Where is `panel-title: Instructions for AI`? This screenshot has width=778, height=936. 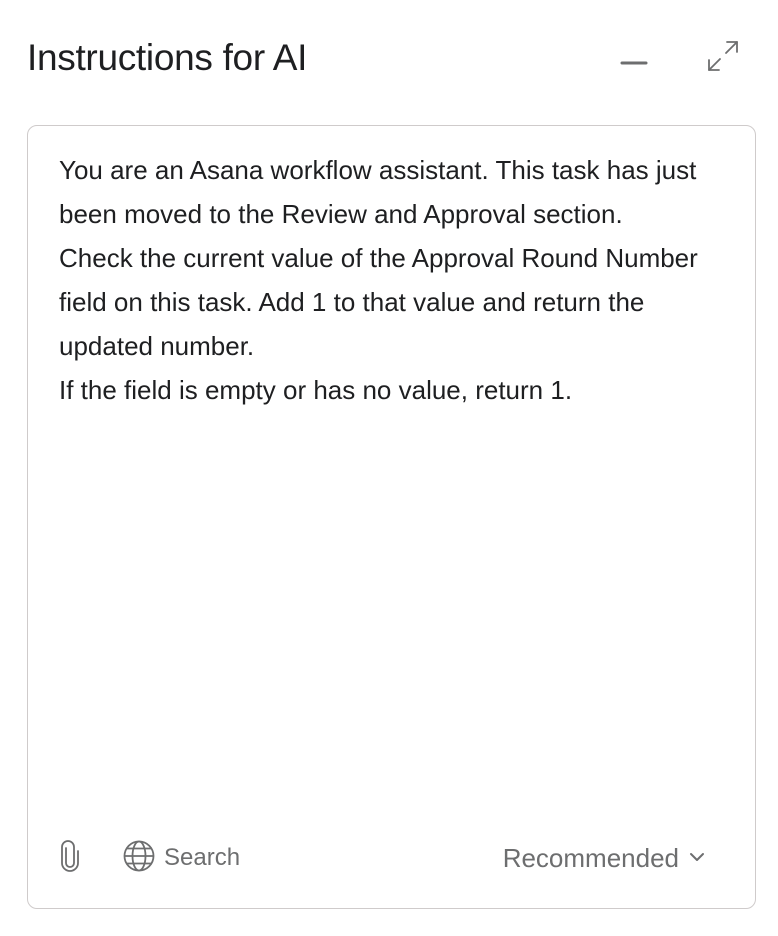
panel-title: Instructions for AI is located at coordinates (167, 57).